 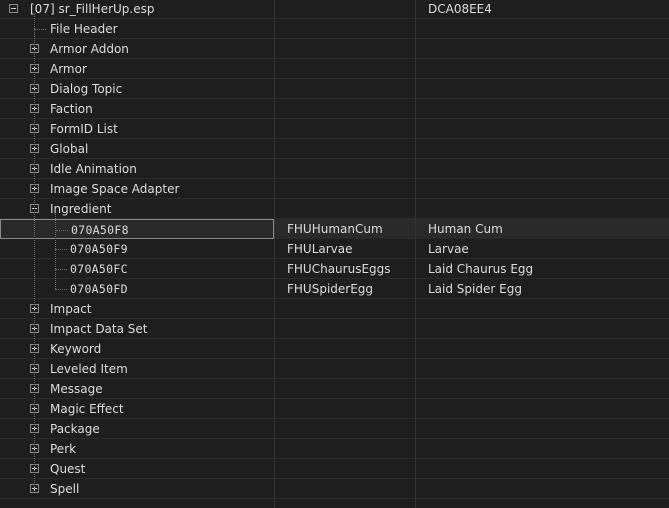 I want to click on record-row-full-name-cell: Laid Spider Egg, so click(x=542, y=289).